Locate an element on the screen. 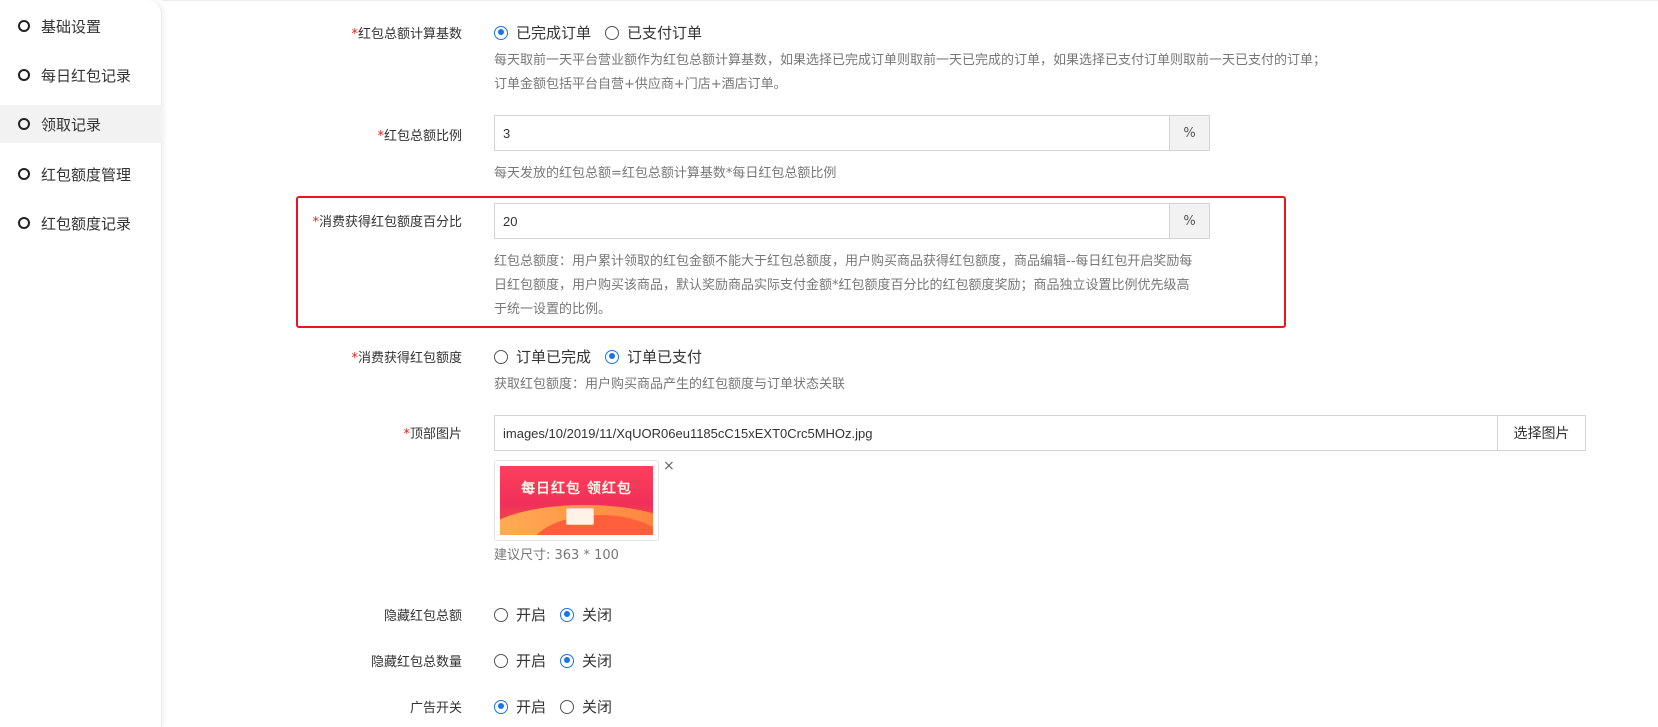 Image resolution: width=1658 pixels, height=727 pixels. ad-switch-radio-group: 开启 关闭 is located at coordinates (560, 706).